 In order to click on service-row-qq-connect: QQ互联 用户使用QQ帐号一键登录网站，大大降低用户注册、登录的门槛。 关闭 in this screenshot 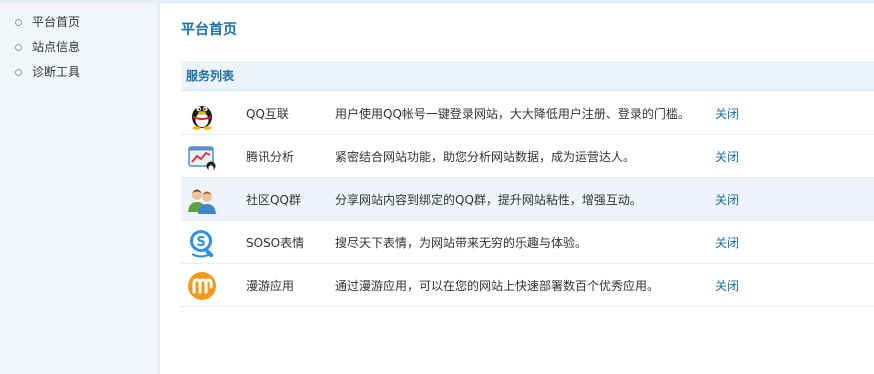, I will do `click(527, 113)`.